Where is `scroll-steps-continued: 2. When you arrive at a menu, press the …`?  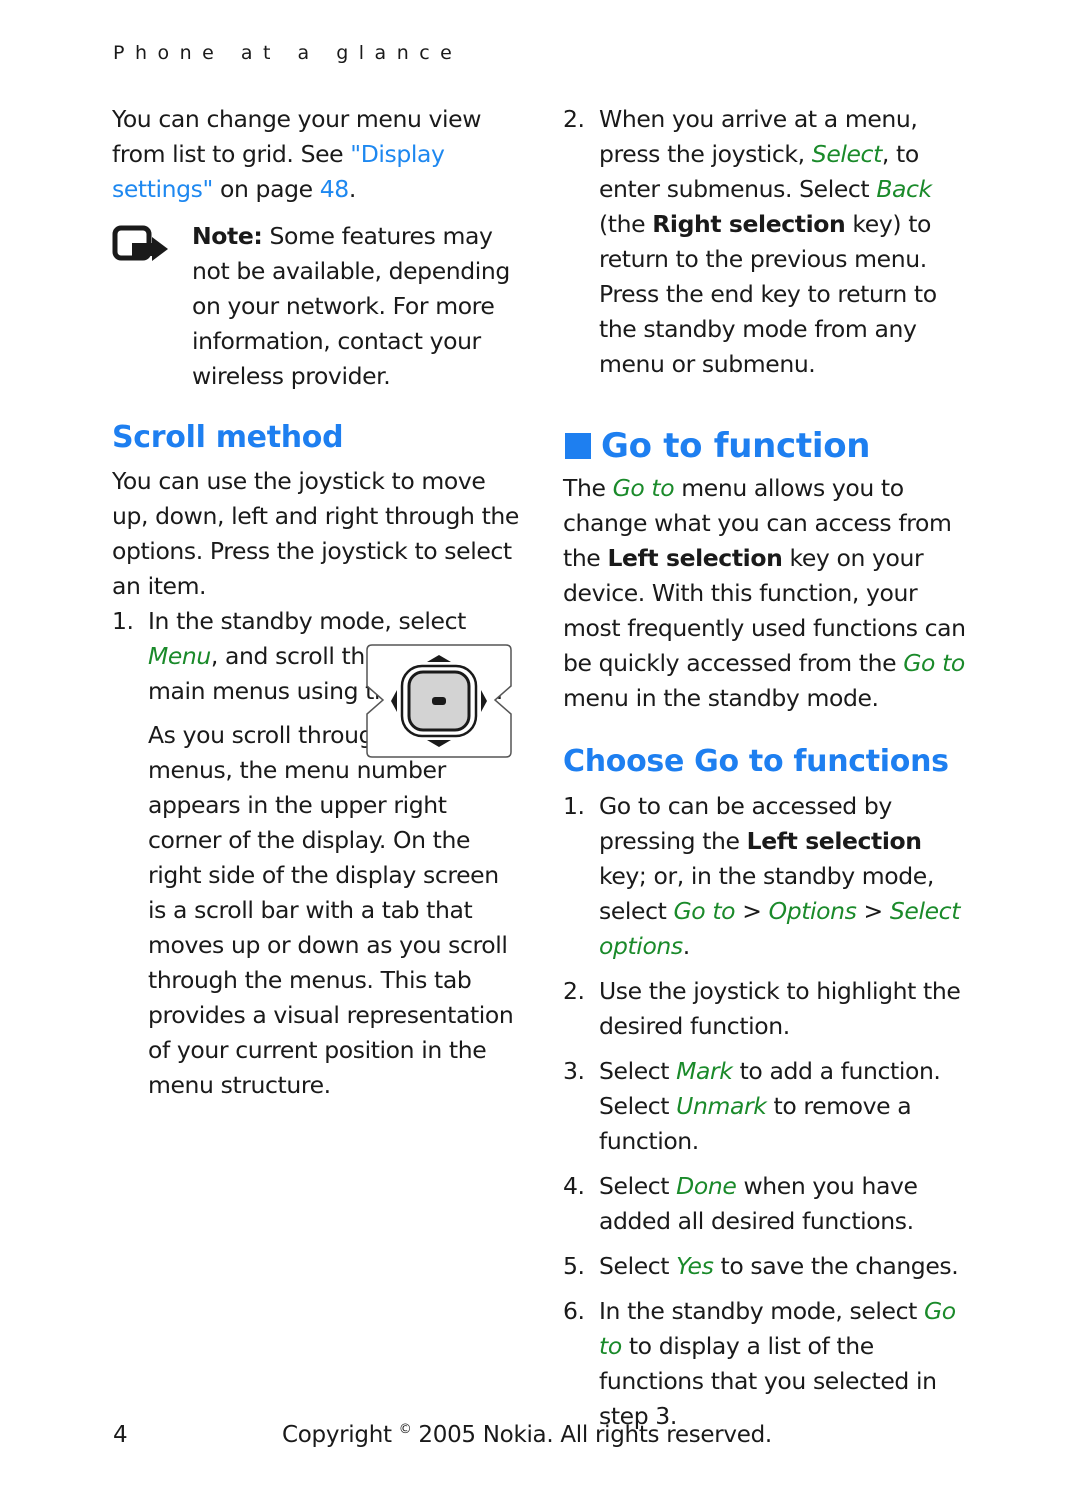 scroll-steps-continued: 2. When you arrive at a menu, press the … is located at coordinates (768, 242).